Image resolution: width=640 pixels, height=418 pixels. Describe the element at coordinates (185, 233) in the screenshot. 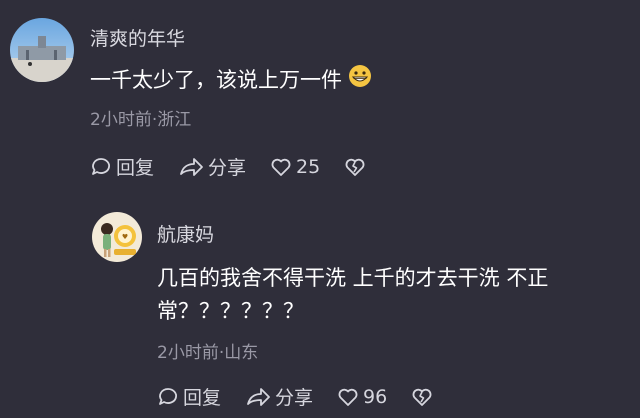

I see `username: 航康妈` at that location.